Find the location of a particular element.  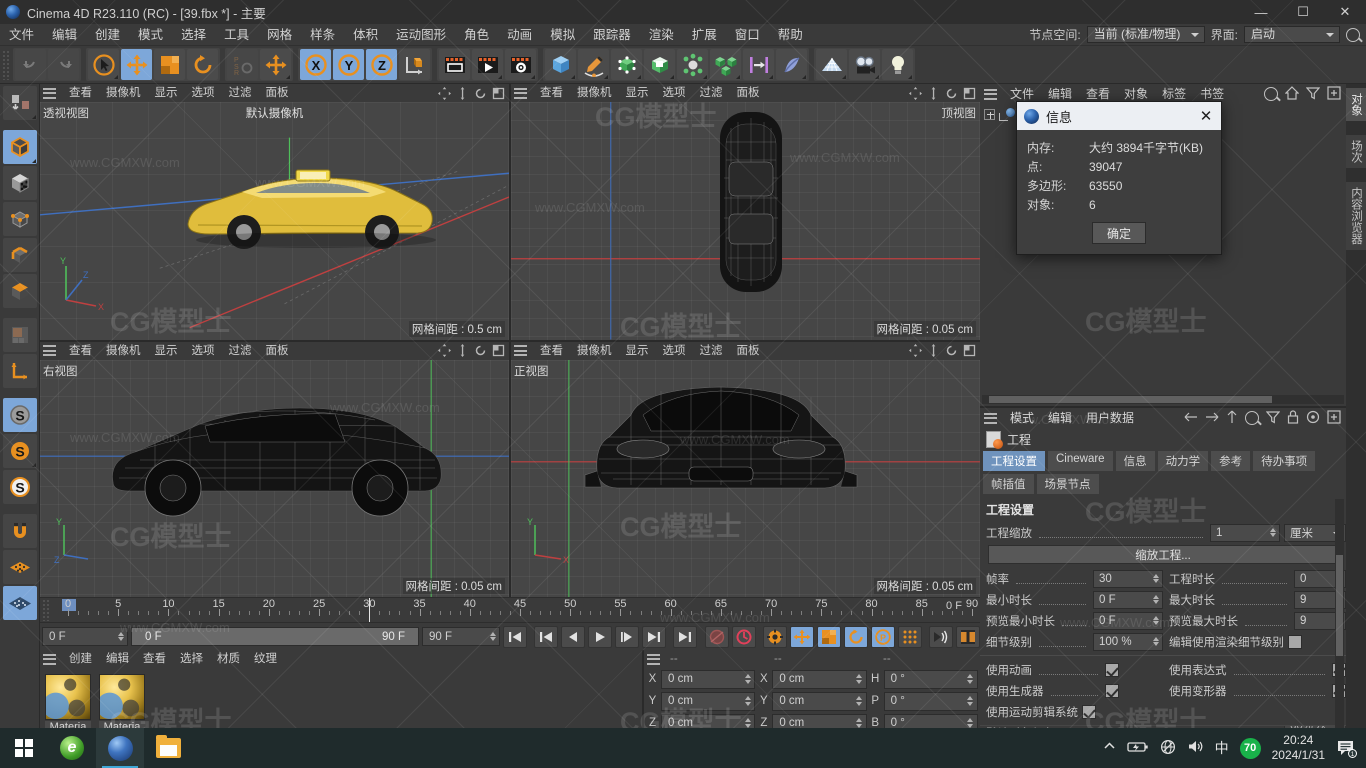

render-view-button is located at coordinates (454, 64).